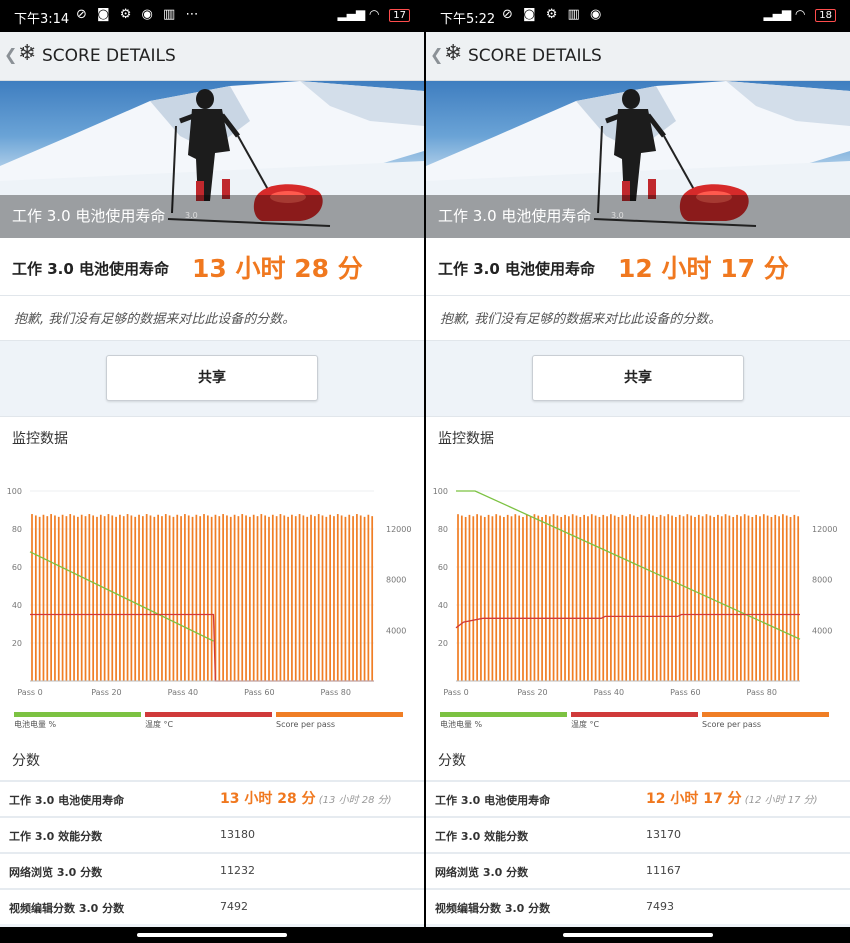  Describe the element at coordinates (638, 906) in the screenshot. I see `table-row: 视频编辑分数 3.0 分数 7493` at that location.